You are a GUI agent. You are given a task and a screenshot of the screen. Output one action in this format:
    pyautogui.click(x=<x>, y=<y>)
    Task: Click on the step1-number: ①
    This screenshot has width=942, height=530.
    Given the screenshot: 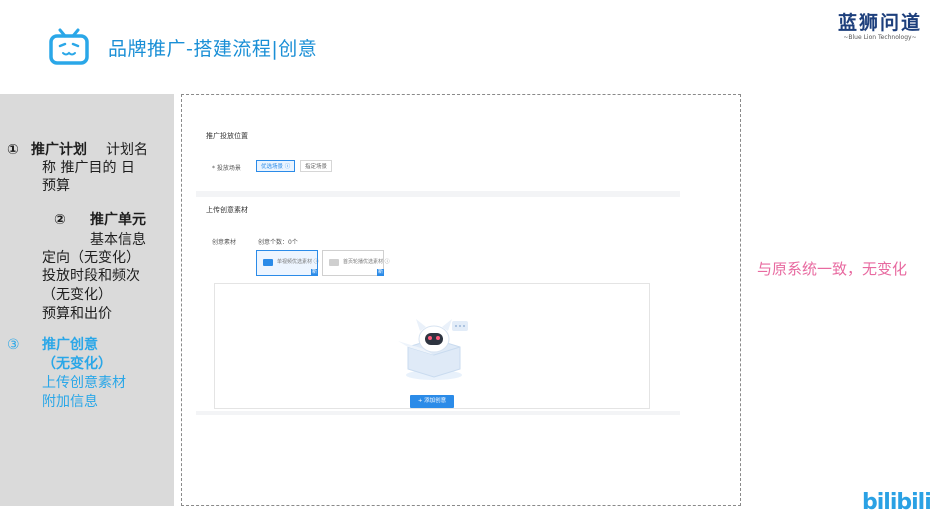 What is the action you would take?
    pyautogui.click(x=13, y=150)
    